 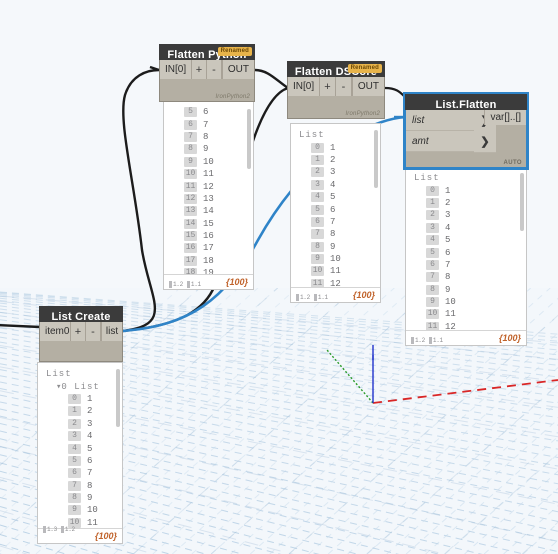 I want to click on preview-row-value: 10, so click(x=92, y=510).